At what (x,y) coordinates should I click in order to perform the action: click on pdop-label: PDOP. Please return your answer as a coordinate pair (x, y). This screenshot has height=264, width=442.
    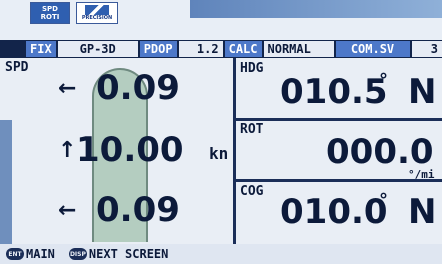
    Looking at the image, I should click on (158, 49).